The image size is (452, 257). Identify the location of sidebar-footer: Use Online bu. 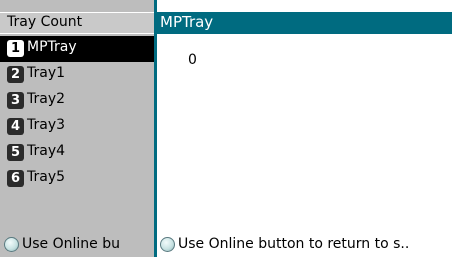
(77, 245).